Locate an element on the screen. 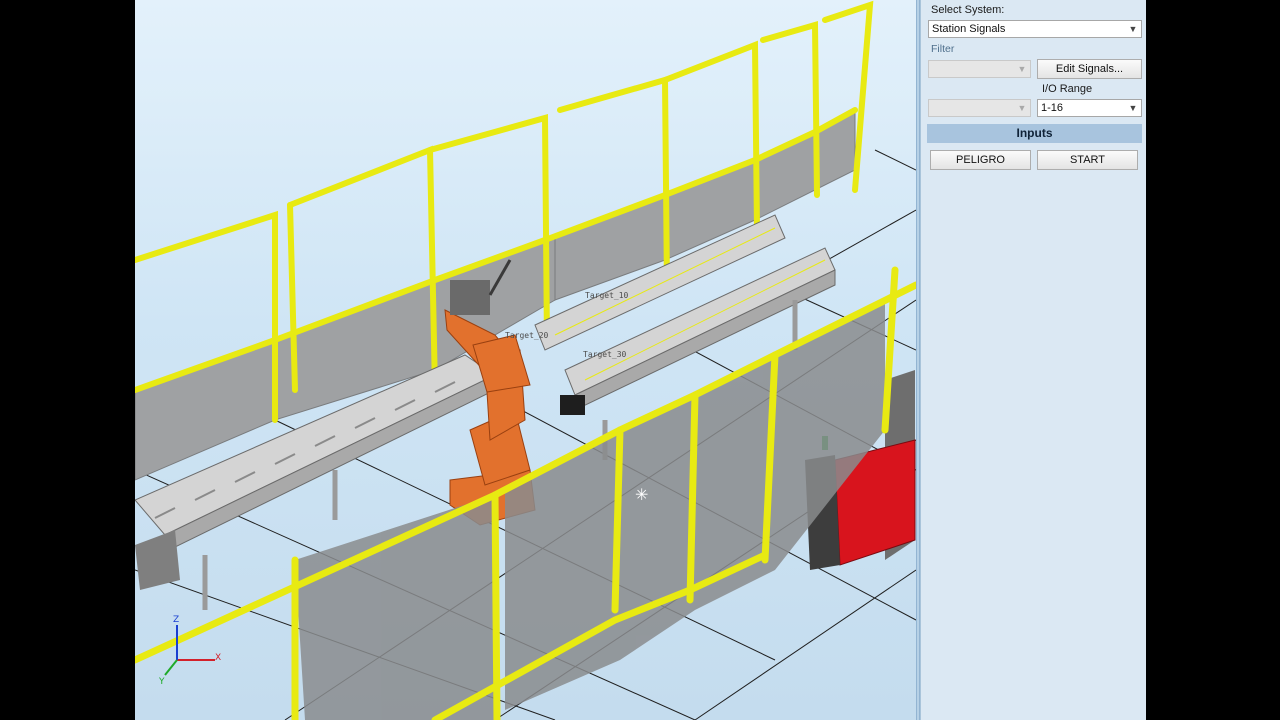  filter-label: Filter is located at coordinates (943, 49).